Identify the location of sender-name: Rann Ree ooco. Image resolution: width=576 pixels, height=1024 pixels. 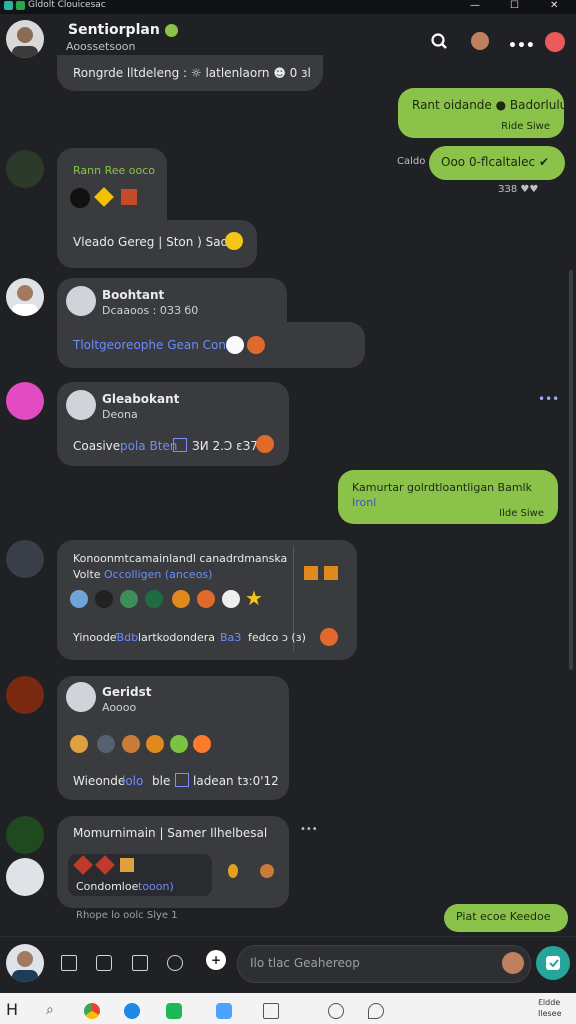
(114, 170).